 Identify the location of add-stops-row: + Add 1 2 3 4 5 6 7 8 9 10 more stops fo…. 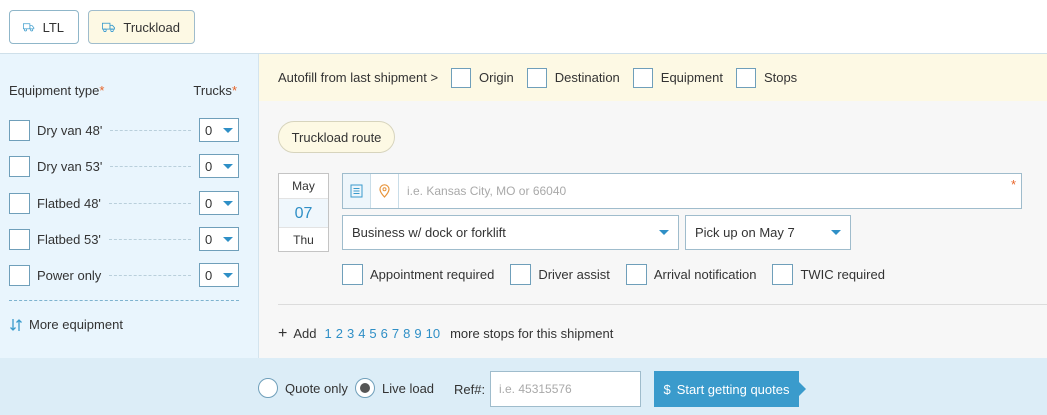
(446, 333).